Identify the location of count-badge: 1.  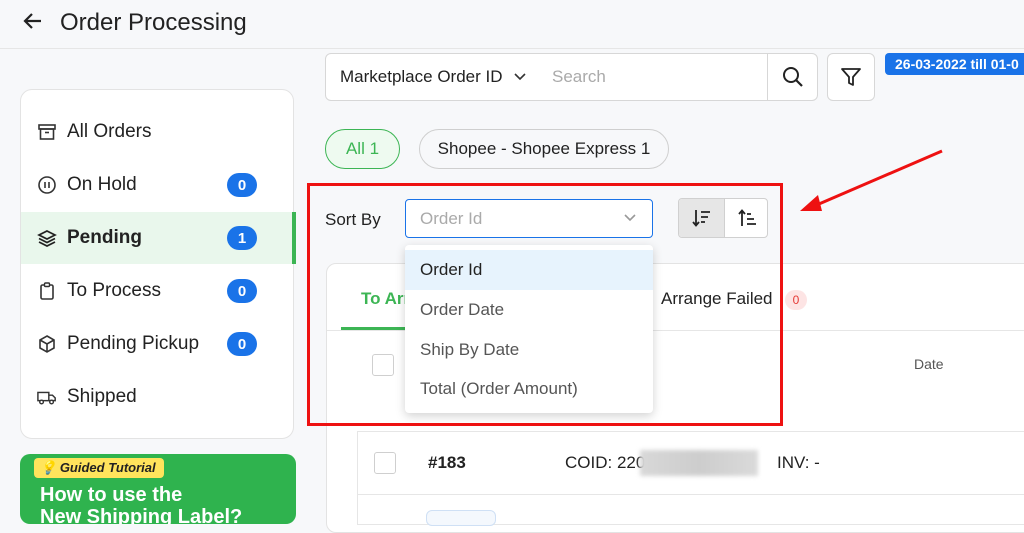
(242, 238).